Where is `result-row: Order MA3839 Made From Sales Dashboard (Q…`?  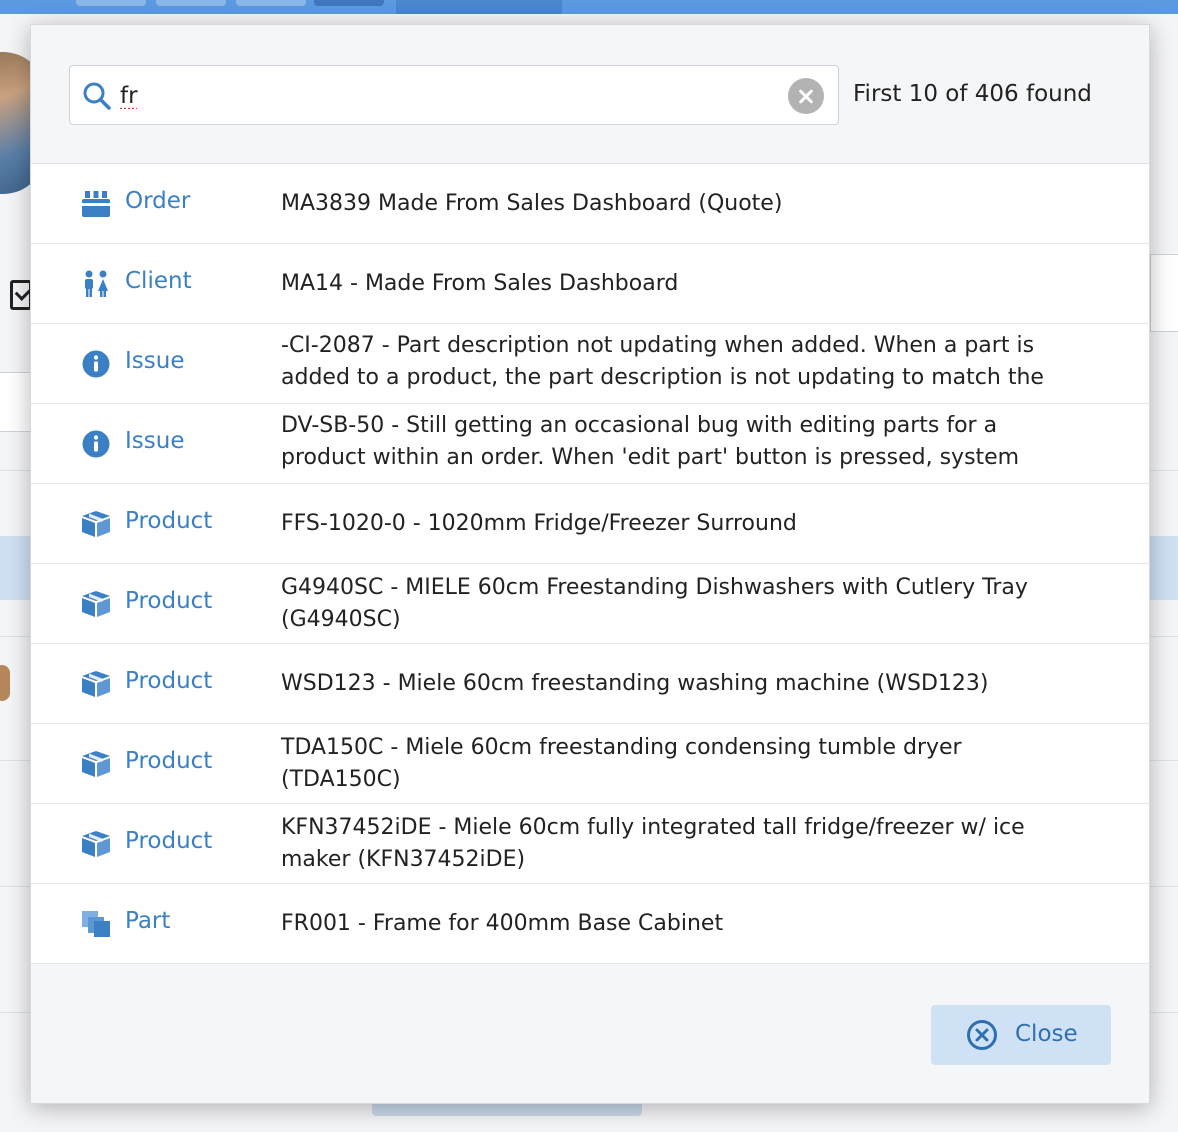 result-row: Order MA3839 Made From Sales Dashboard (Q… is located at coordinates (590, 204).